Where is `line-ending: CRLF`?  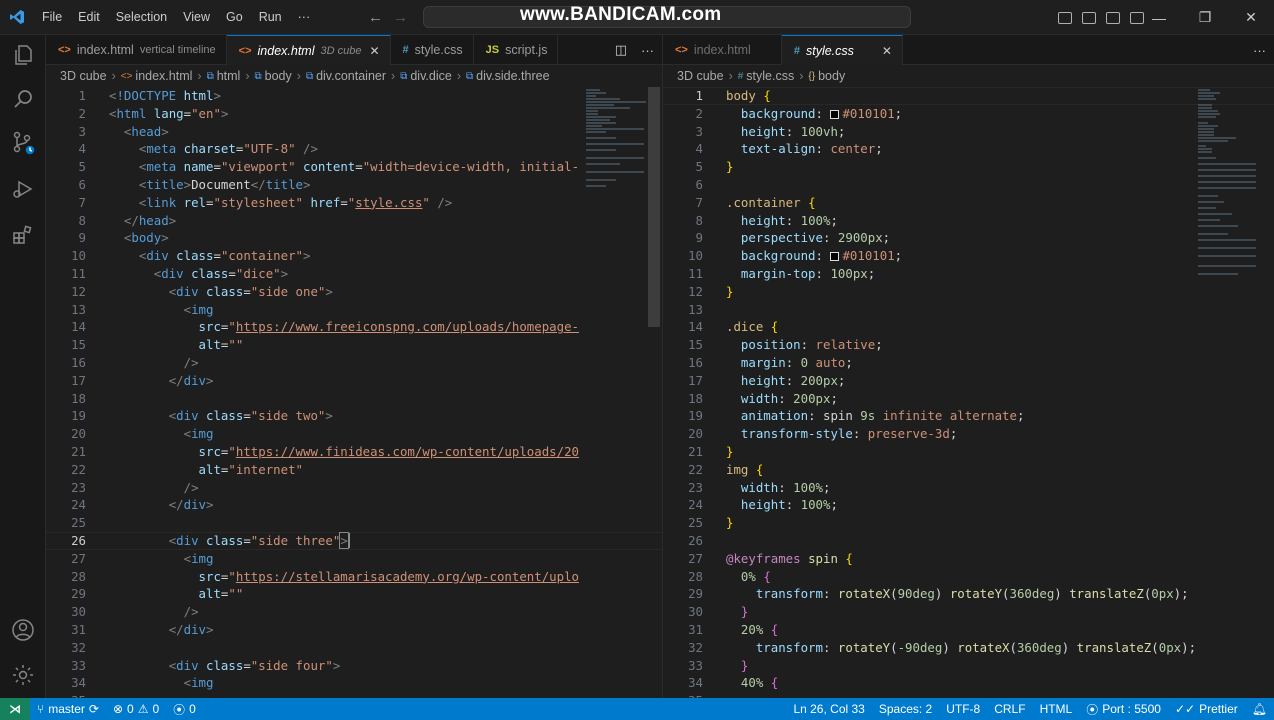 line-ending: CRLF is located at coordinates (1009, 709).